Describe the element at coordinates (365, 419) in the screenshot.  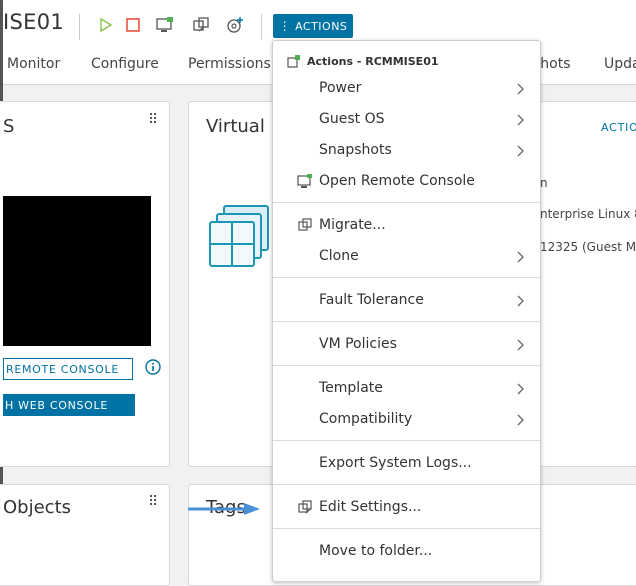
I see `menu-item-compatibility: Compatibility` at that location.